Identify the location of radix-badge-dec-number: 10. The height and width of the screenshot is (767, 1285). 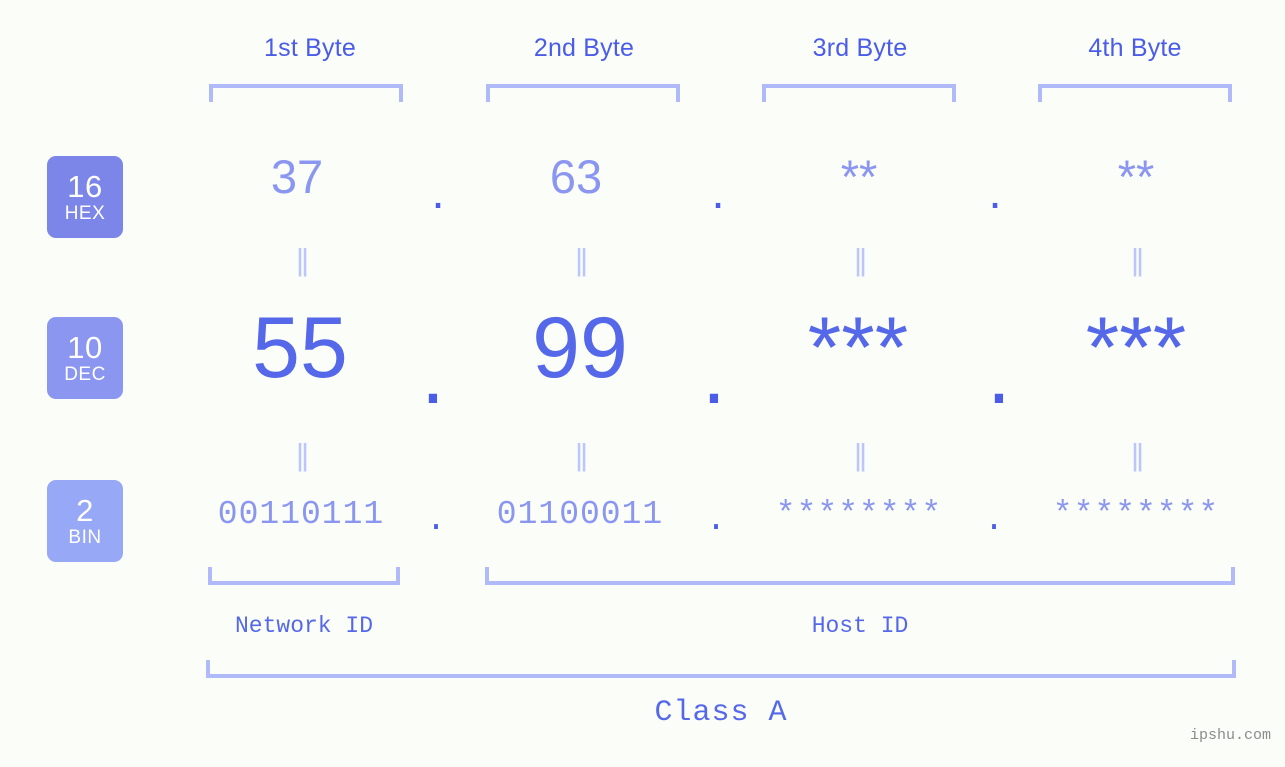
(85, 347).